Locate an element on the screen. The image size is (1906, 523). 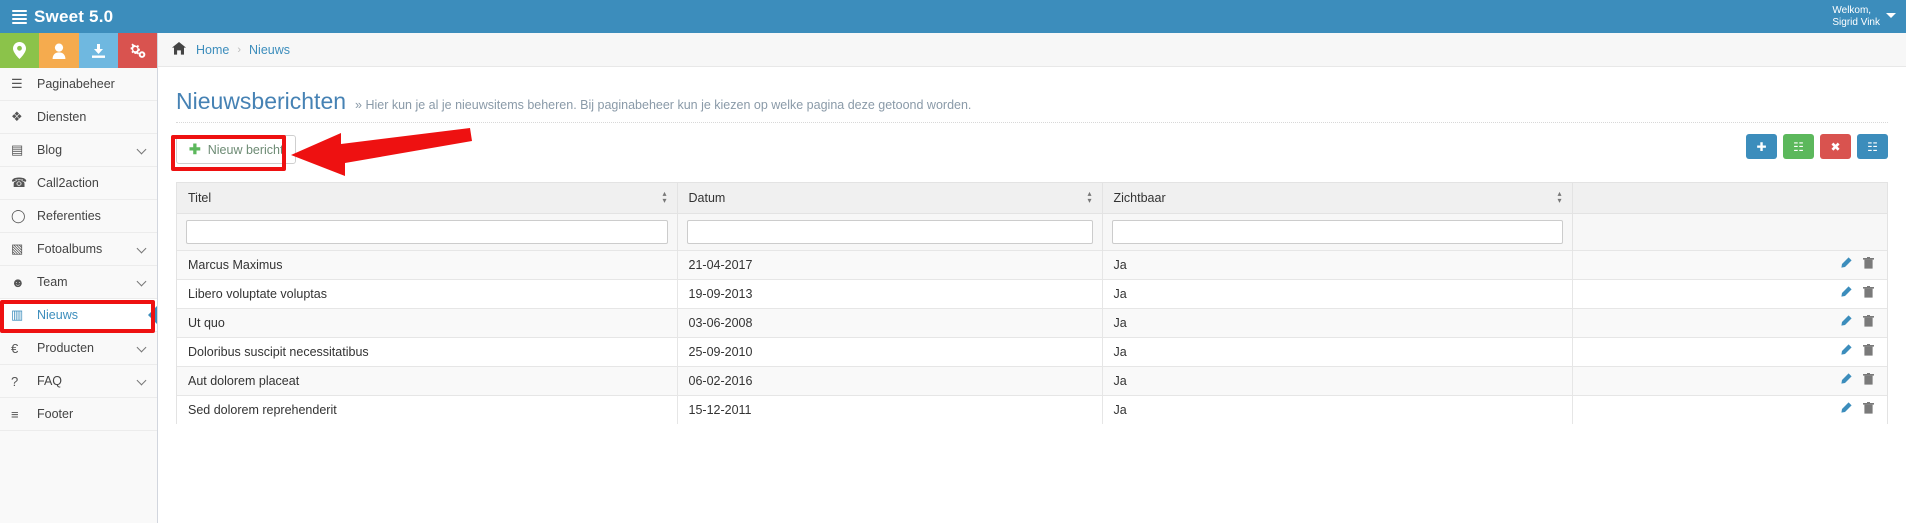
export-excel-button: ☷ is located at coordinates (1798, 146).